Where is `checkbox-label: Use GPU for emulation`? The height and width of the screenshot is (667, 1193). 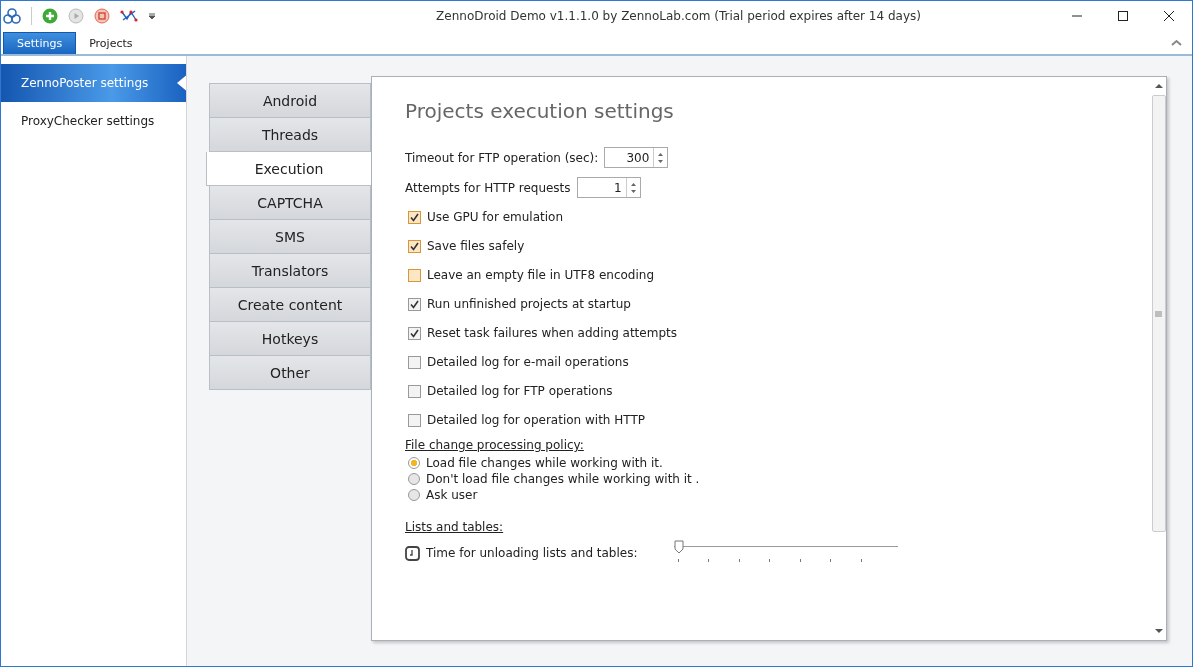
checkbox-label: Use GPU for emulation is located at coordinates (495, 217).